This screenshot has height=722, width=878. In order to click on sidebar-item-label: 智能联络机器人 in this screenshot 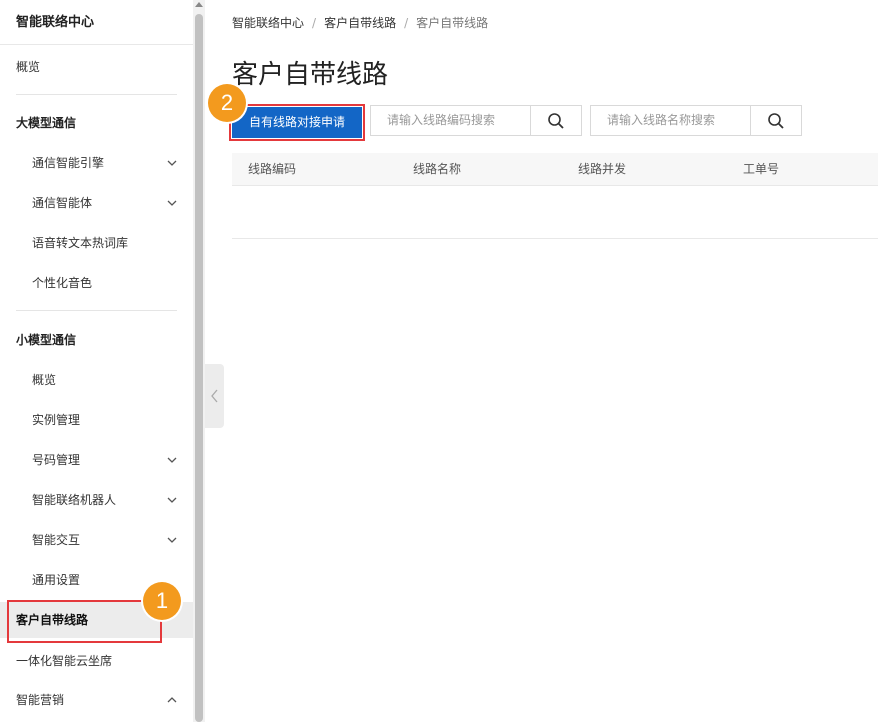, I will do `click(74, 500)`.